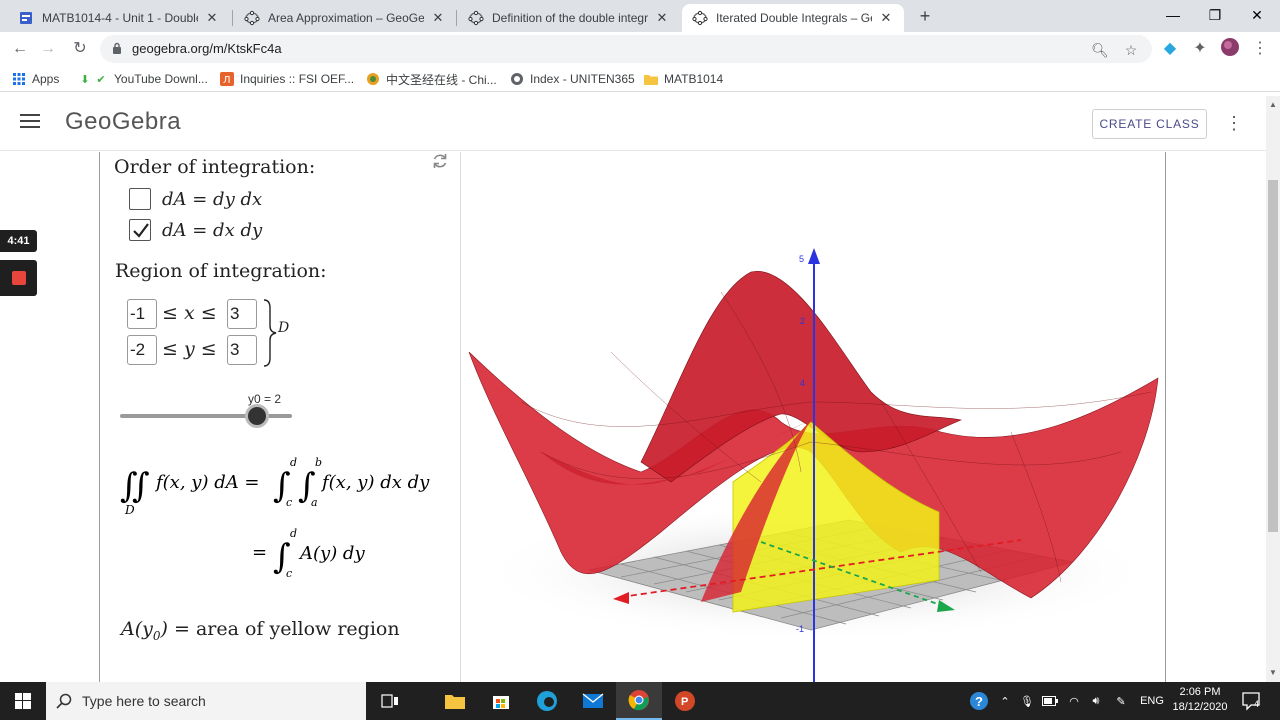  Describe the element at coordinates (23, 701) in the screenshot. I see `start-button` at that location.